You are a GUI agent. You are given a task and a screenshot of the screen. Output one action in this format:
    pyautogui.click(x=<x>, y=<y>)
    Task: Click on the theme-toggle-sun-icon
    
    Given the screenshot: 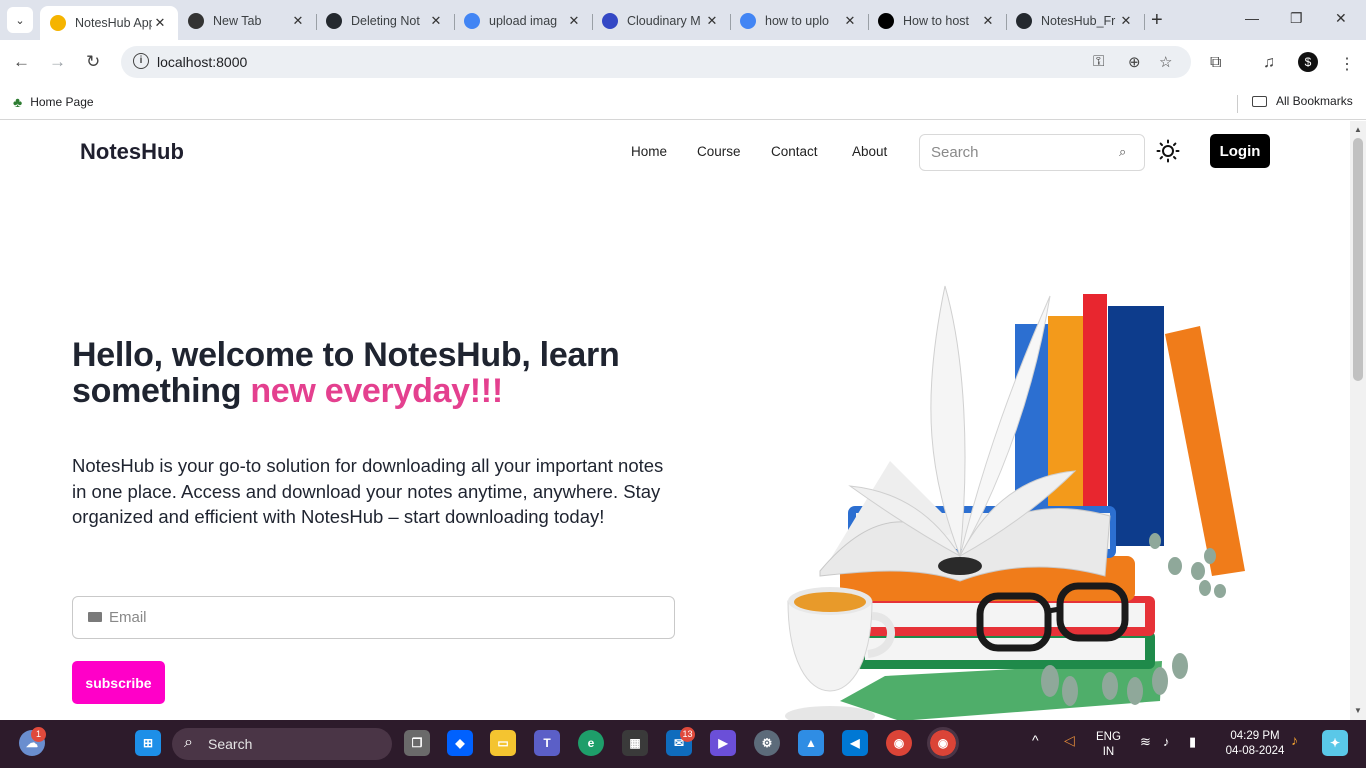 What is the action you would take?
    pyautogui.click(x=1168, y=151)
    